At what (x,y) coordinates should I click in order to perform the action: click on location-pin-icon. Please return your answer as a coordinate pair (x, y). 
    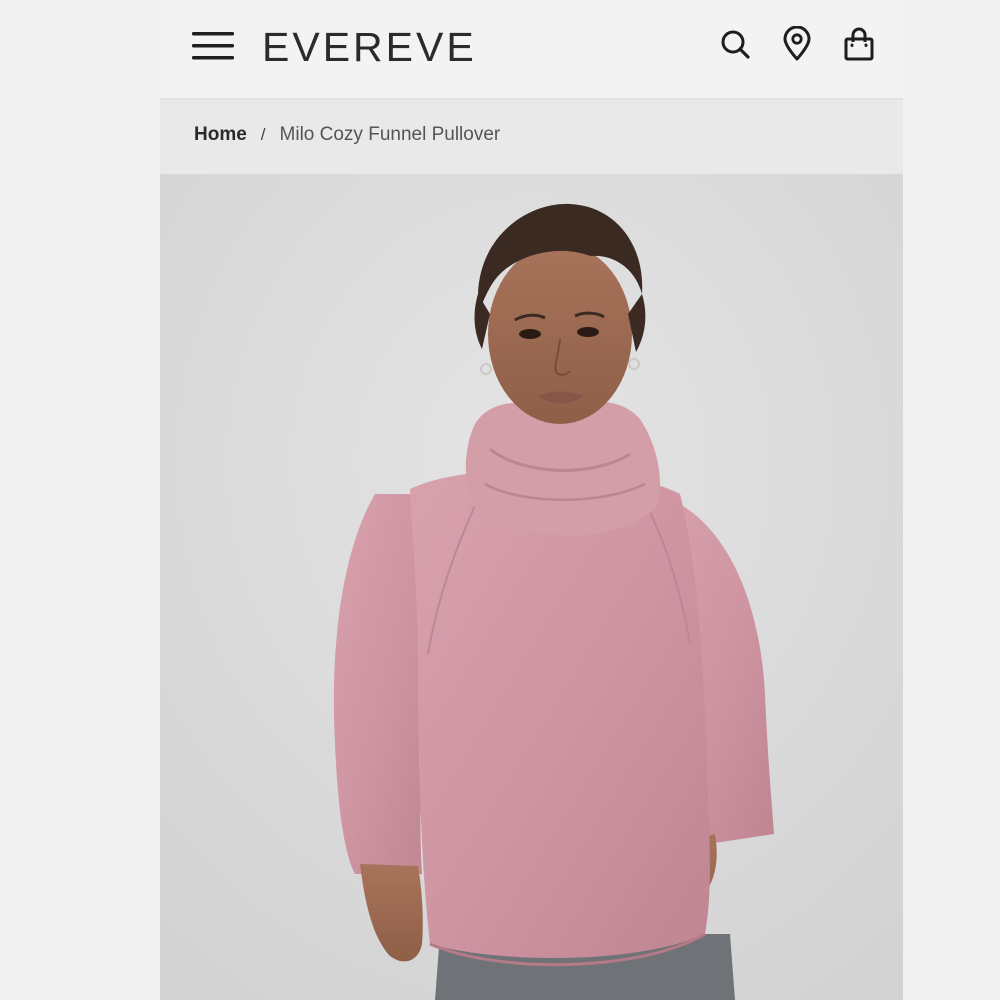
    Looking at the image, I should click on (797, 44).